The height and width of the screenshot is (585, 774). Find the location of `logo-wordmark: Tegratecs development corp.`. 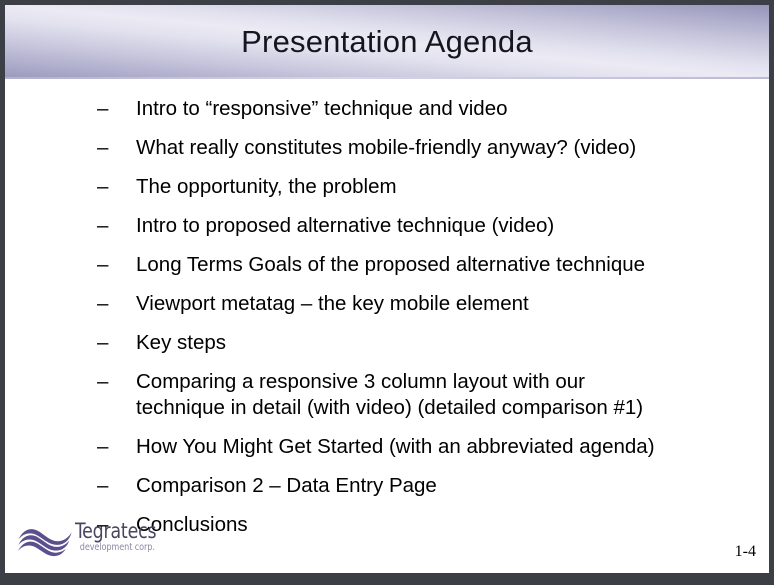

logo-wordmark: Tegratecs development corp. is located at coordinates (117, 536).